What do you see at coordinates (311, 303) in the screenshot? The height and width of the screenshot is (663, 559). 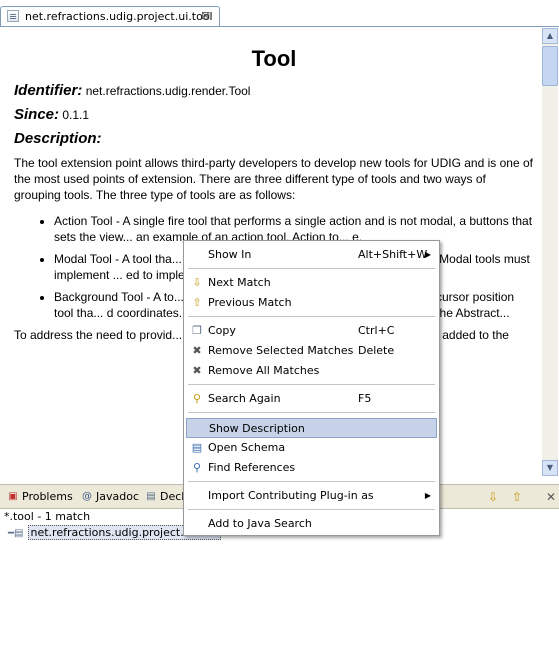 I see `menu-item-previous-match: ⇧ Previous Match` at bounding box center [311, 303].